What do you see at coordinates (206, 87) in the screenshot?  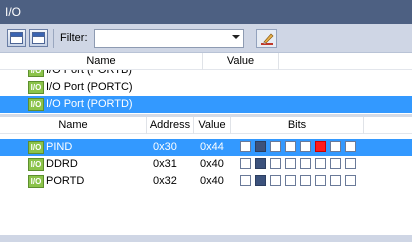 I see `port-list-item: I/O I/O Port (PORTC)` at bounding box center [206, 87].